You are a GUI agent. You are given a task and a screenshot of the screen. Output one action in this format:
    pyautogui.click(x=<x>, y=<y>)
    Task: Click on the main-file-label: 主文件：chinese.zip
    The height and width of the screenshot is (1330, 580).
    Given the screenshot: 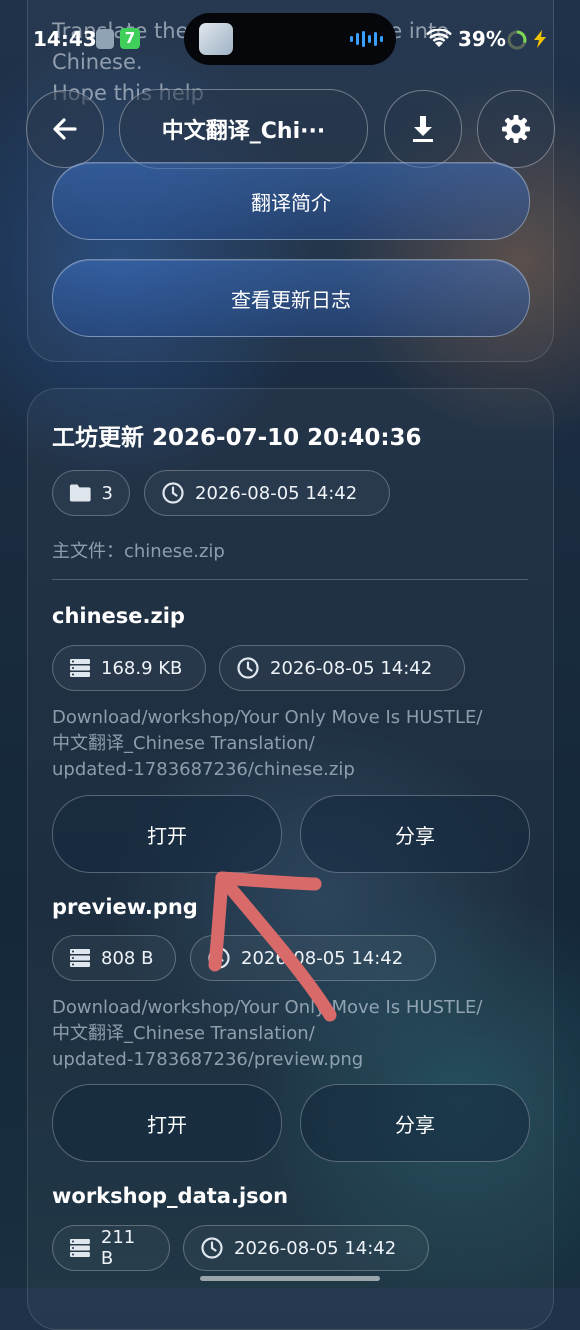 What is the action you would take?
    pyautogui.click(x=138, y=551)
    